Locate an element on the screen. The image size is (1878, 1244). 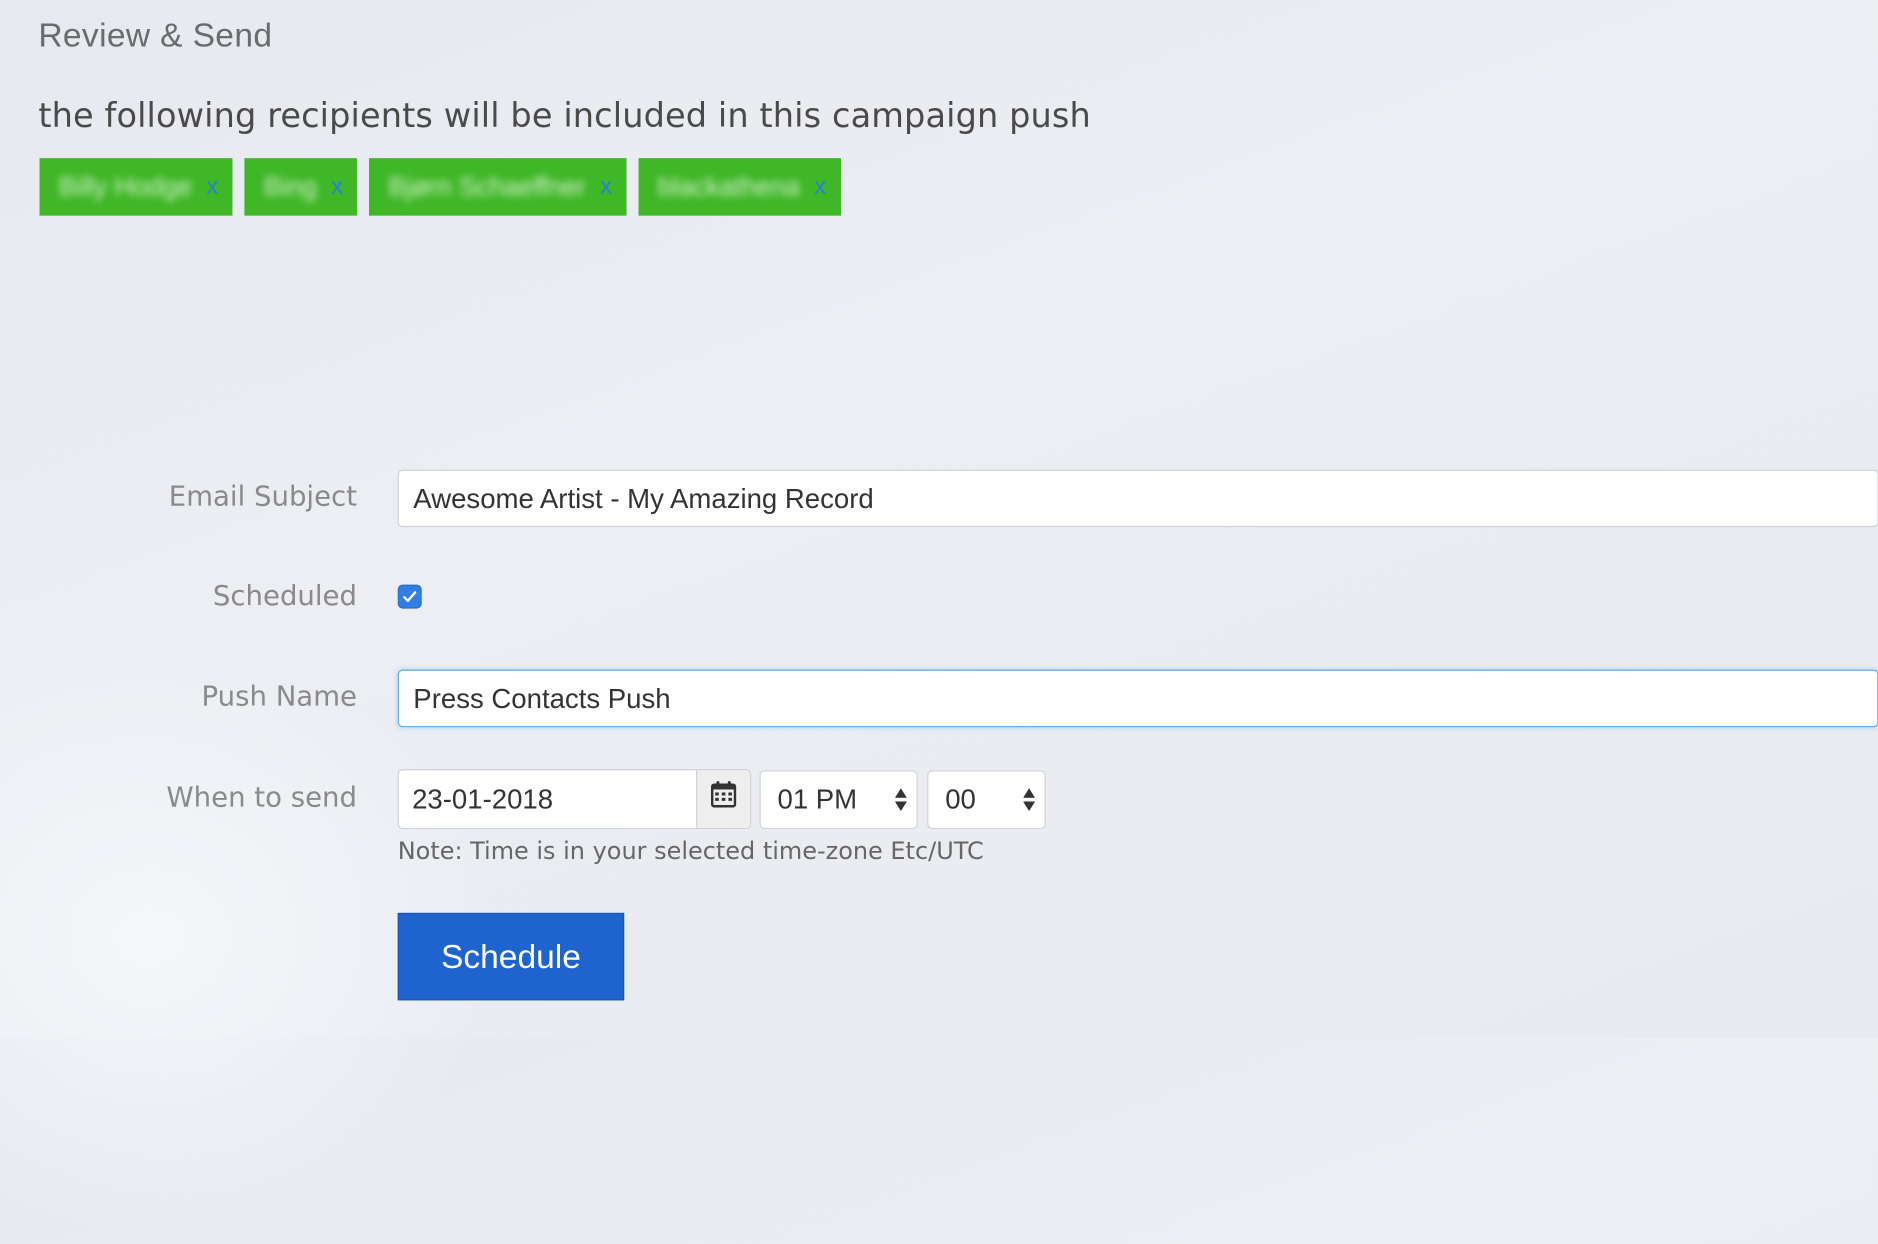
hour-select: 01 PM is located at coordinates (838, 800).